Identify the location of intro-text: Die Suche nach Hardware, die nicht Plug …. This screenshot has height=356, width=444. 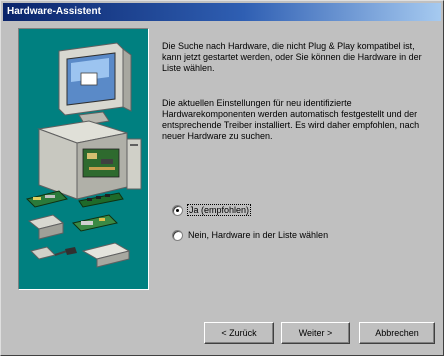
(292, 57).